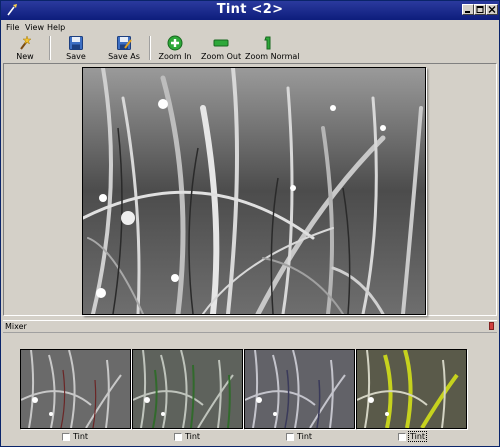 The width and height of the screenshot is (500, 447). I want to click on new-button: New, so click(25, 48).